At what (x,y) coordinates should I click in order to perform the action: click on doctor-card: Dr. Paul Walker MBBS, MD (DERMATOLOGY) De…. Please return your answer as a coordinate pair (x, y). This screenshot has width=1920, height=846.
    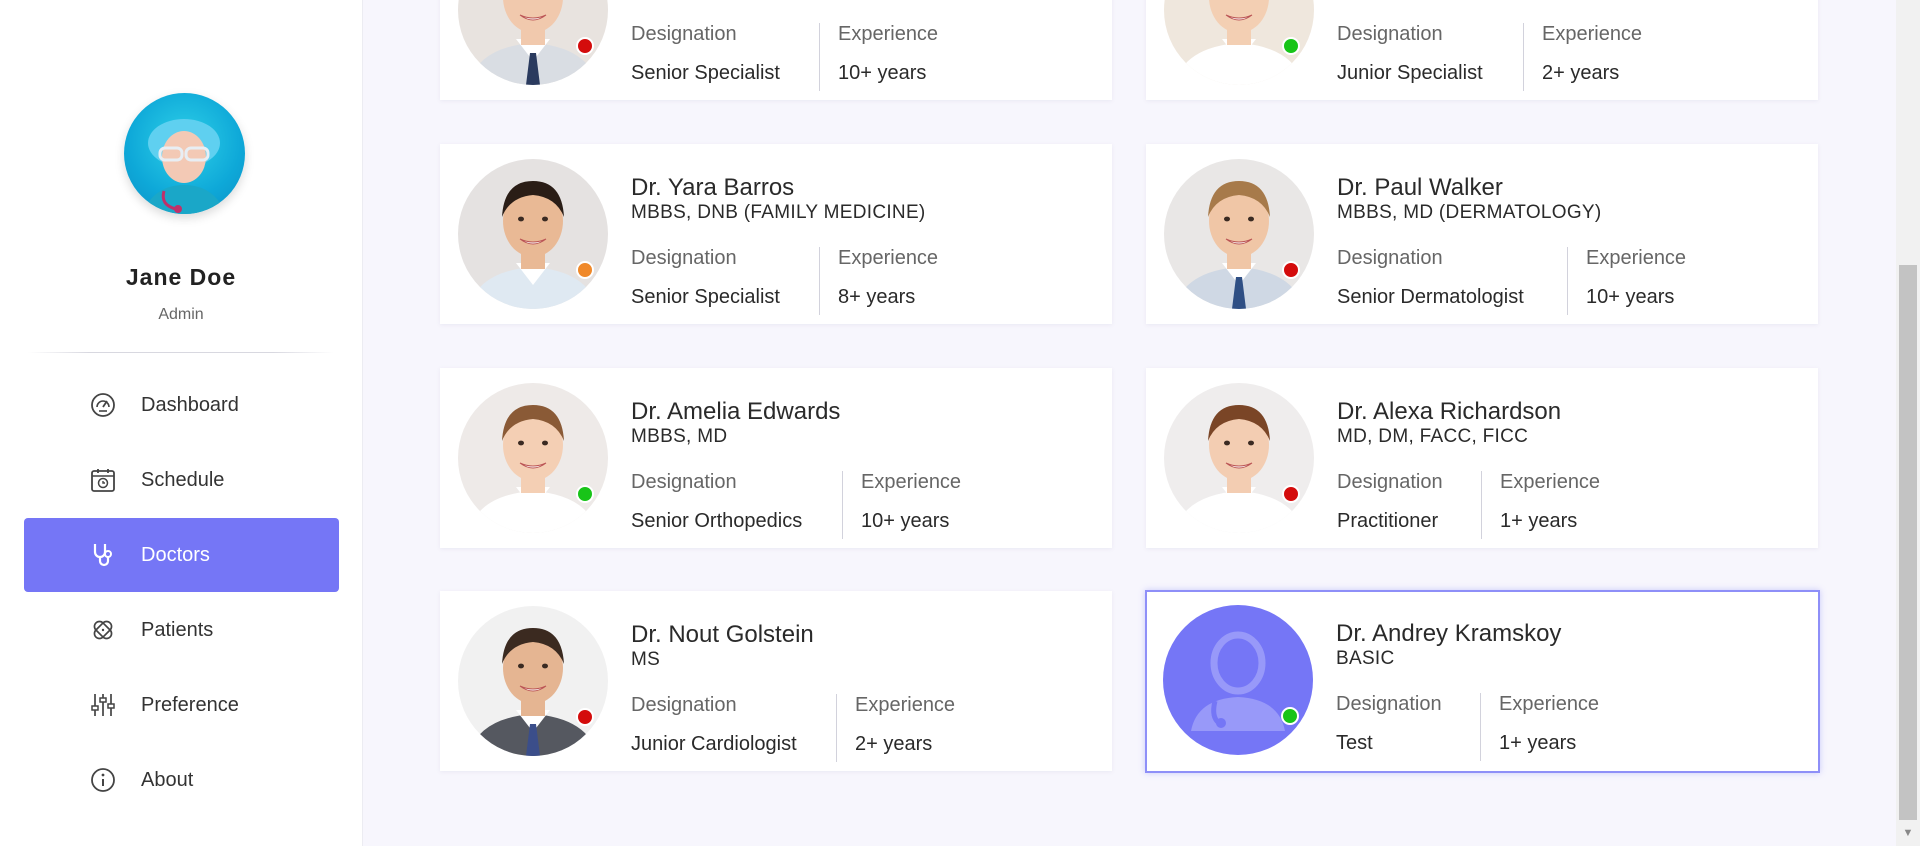
    Looking at the image, I should click on (1482, 234).